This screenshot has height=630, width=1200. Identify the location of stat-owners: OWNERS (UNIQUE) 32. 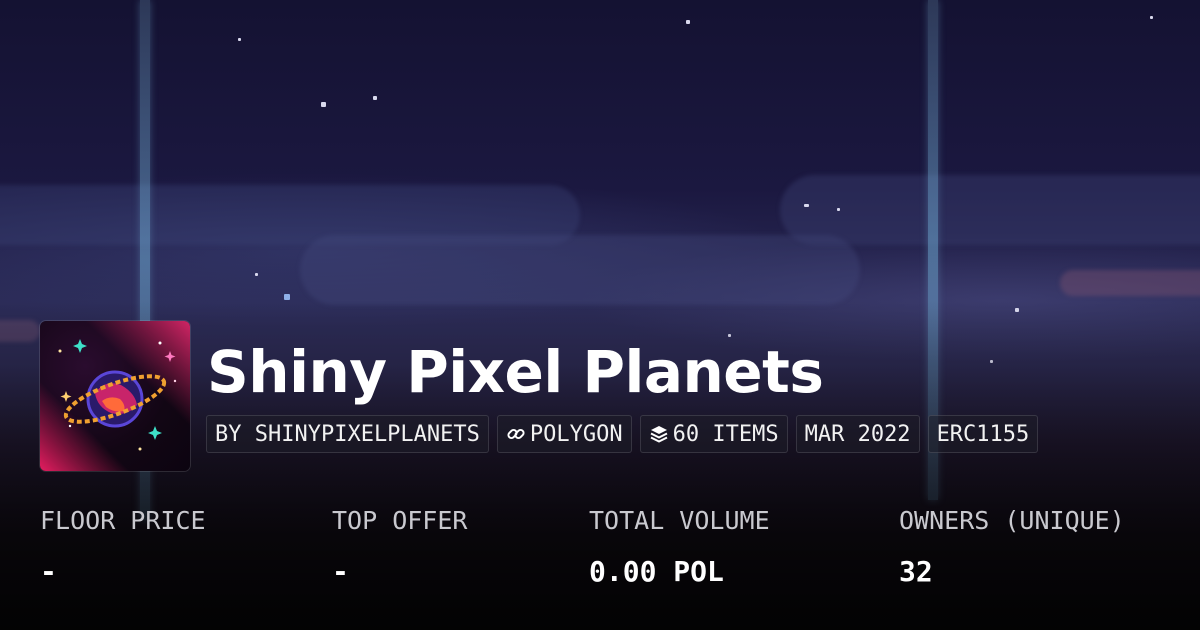
(1012, 547).